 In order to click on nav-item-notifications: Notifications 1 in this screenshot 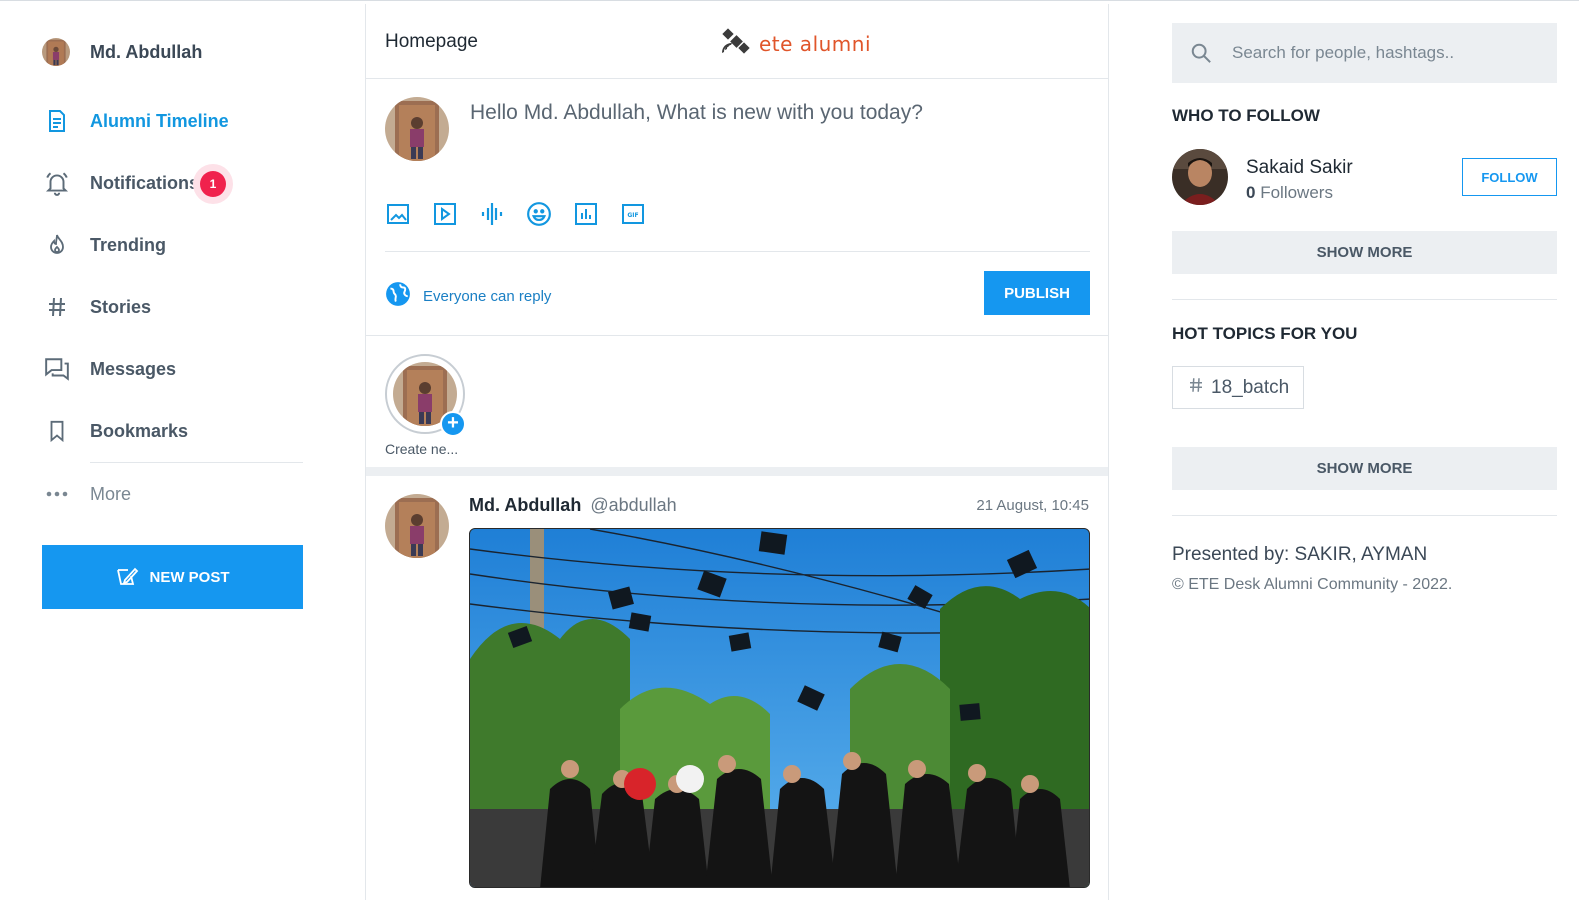, I will do `click(172, 183)`.